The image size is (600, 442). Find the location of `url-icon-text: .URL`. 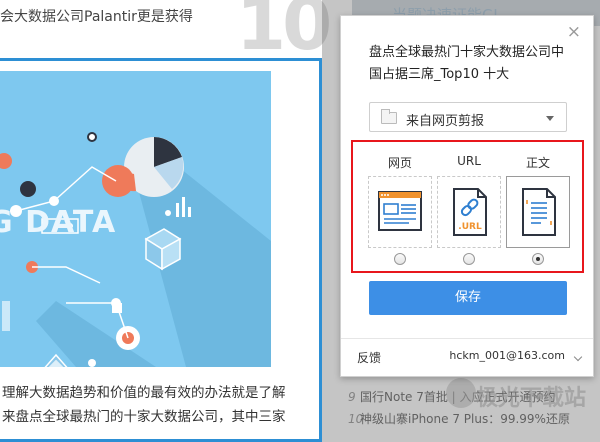

url-icon-text: .URL is located at coordinates (470, 227).